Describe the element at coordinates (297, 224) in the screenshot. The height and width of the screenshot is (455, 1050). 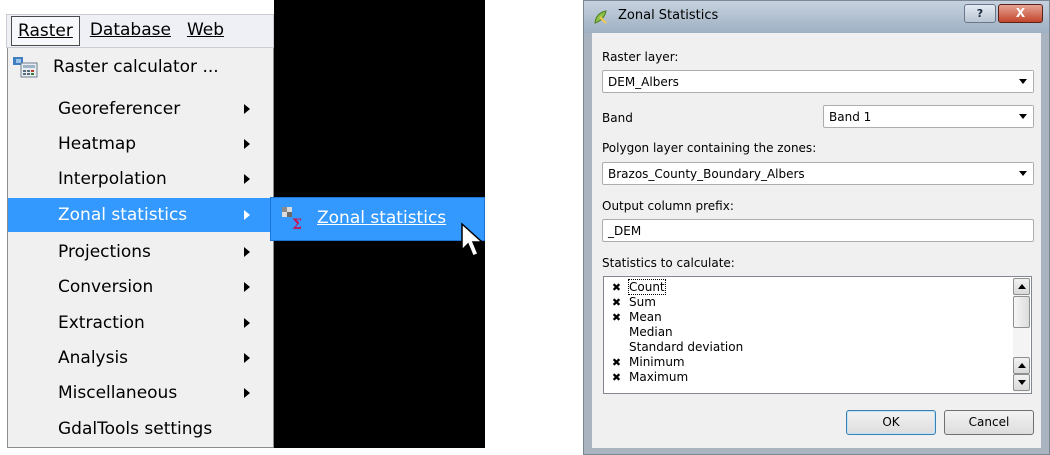
I see `svg-text: Σ` at that location.